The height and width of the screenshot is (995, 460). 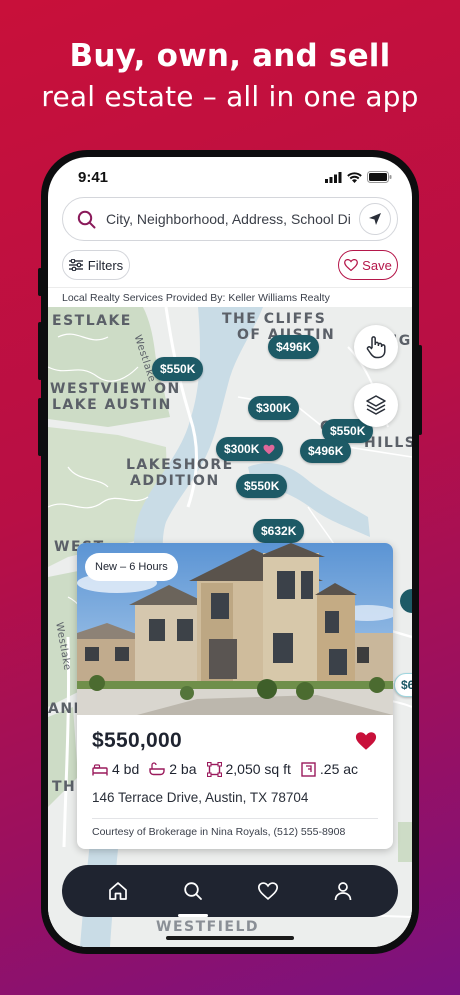 I want to click on price-pin: $300K, so click(x=274, y=408).